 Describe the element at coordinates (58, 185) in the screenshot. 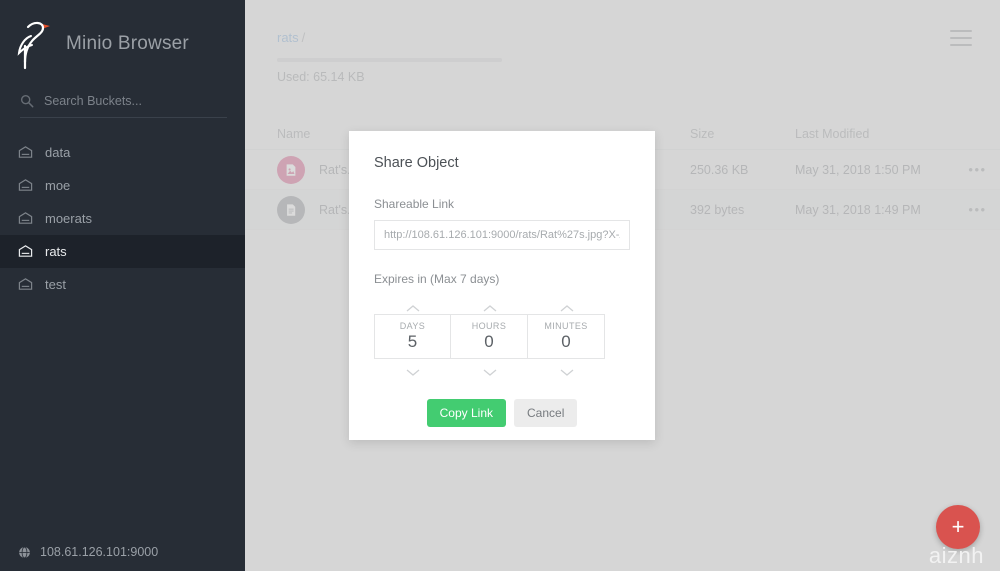

I see `sidebar-item-label: moe` at that location.